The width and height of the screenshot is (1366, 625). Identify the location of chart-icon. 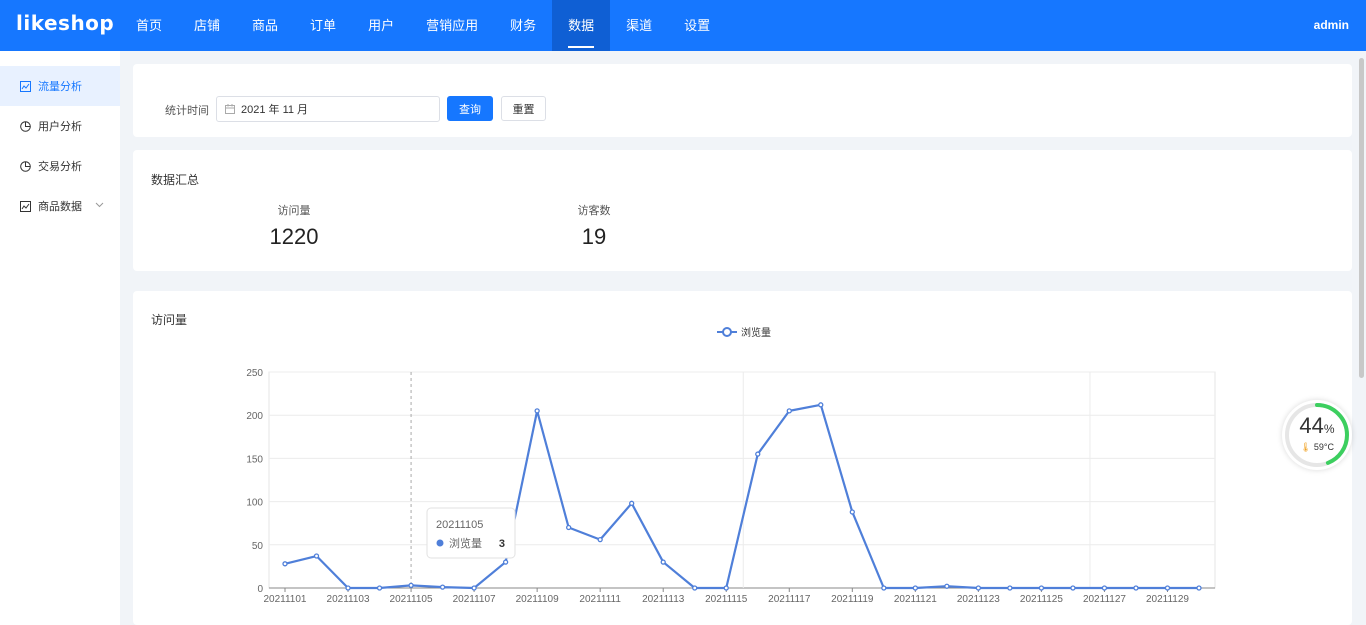
(25, 86).